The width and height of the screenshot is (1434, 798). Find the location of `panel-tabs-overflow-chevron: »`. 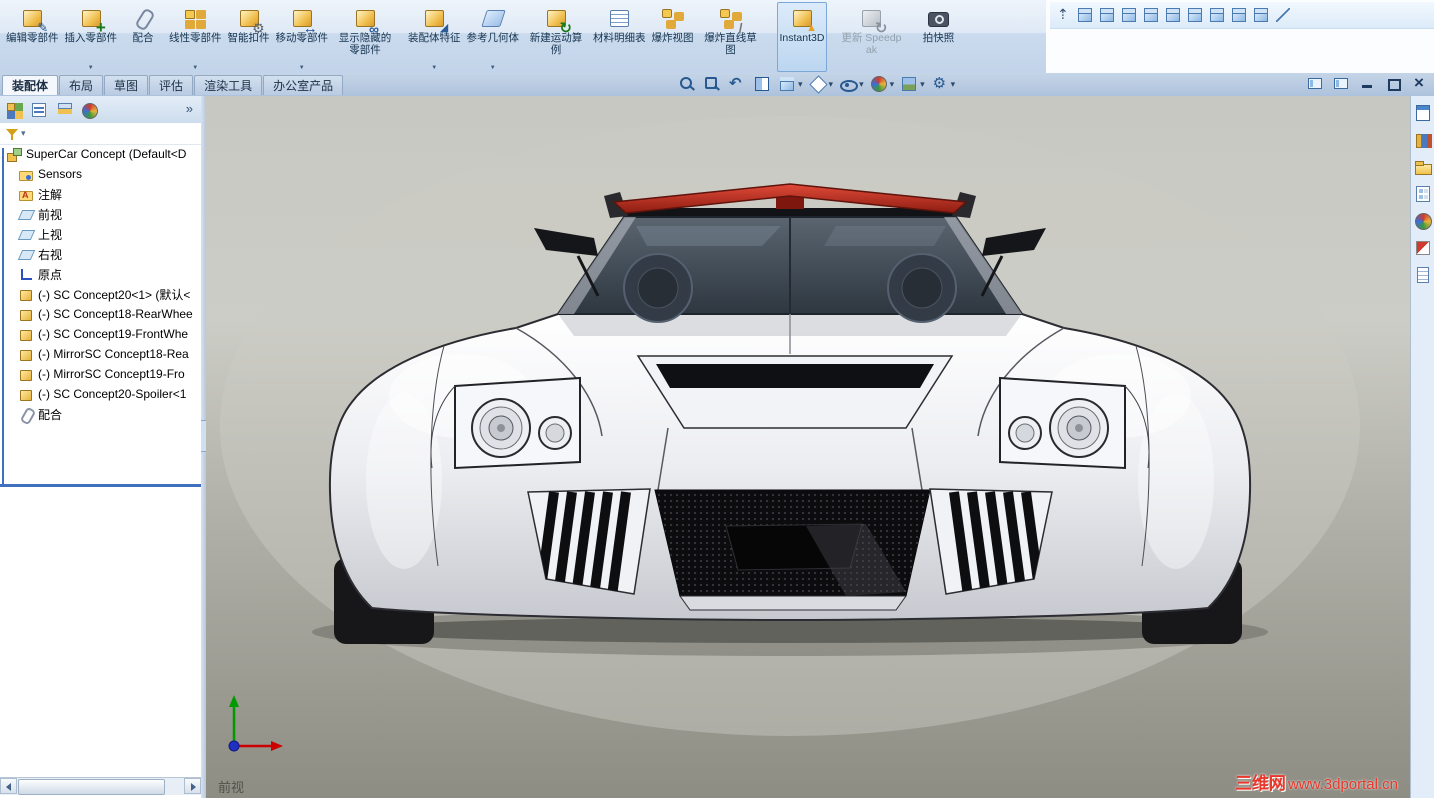

panel-tabs-overflow-chevron: » is located at coordinates (189, 108).